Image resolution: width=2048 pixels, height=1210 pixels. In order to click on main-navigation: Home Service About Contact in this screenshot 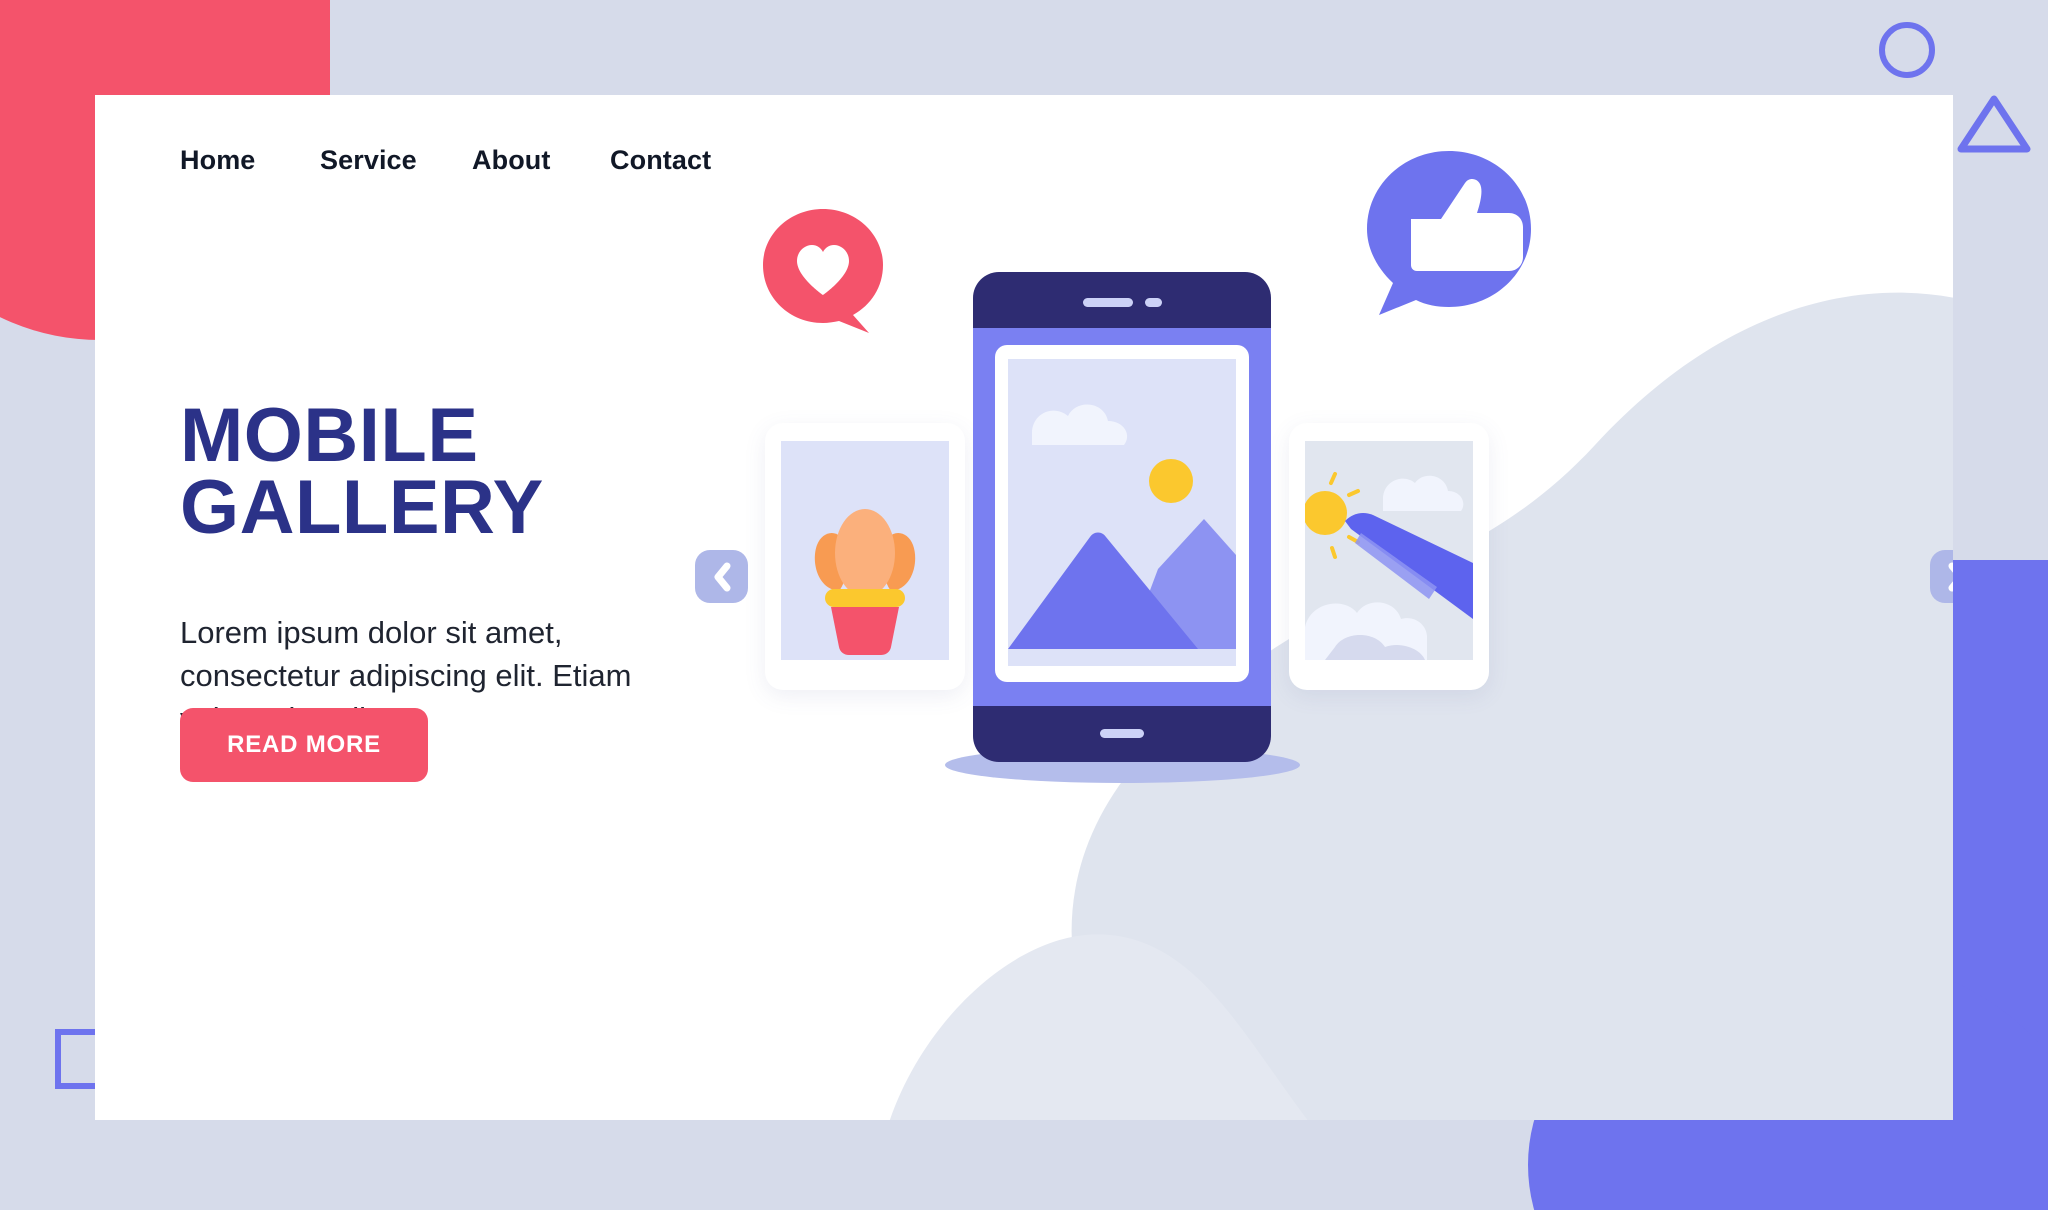, I will do `click(445, 160)`.